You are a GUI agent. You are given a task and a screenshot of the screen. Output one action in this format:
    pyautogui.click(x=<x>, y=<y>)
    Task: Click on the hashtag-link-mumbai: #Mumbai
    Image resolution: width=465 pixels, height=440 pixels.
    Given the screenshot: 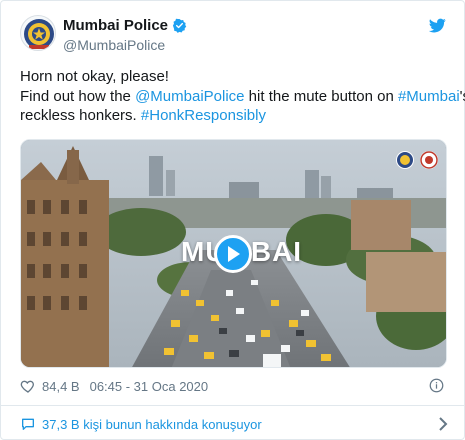 What is the action you would take?
    pyautogui.click(x=429, y=96)
    